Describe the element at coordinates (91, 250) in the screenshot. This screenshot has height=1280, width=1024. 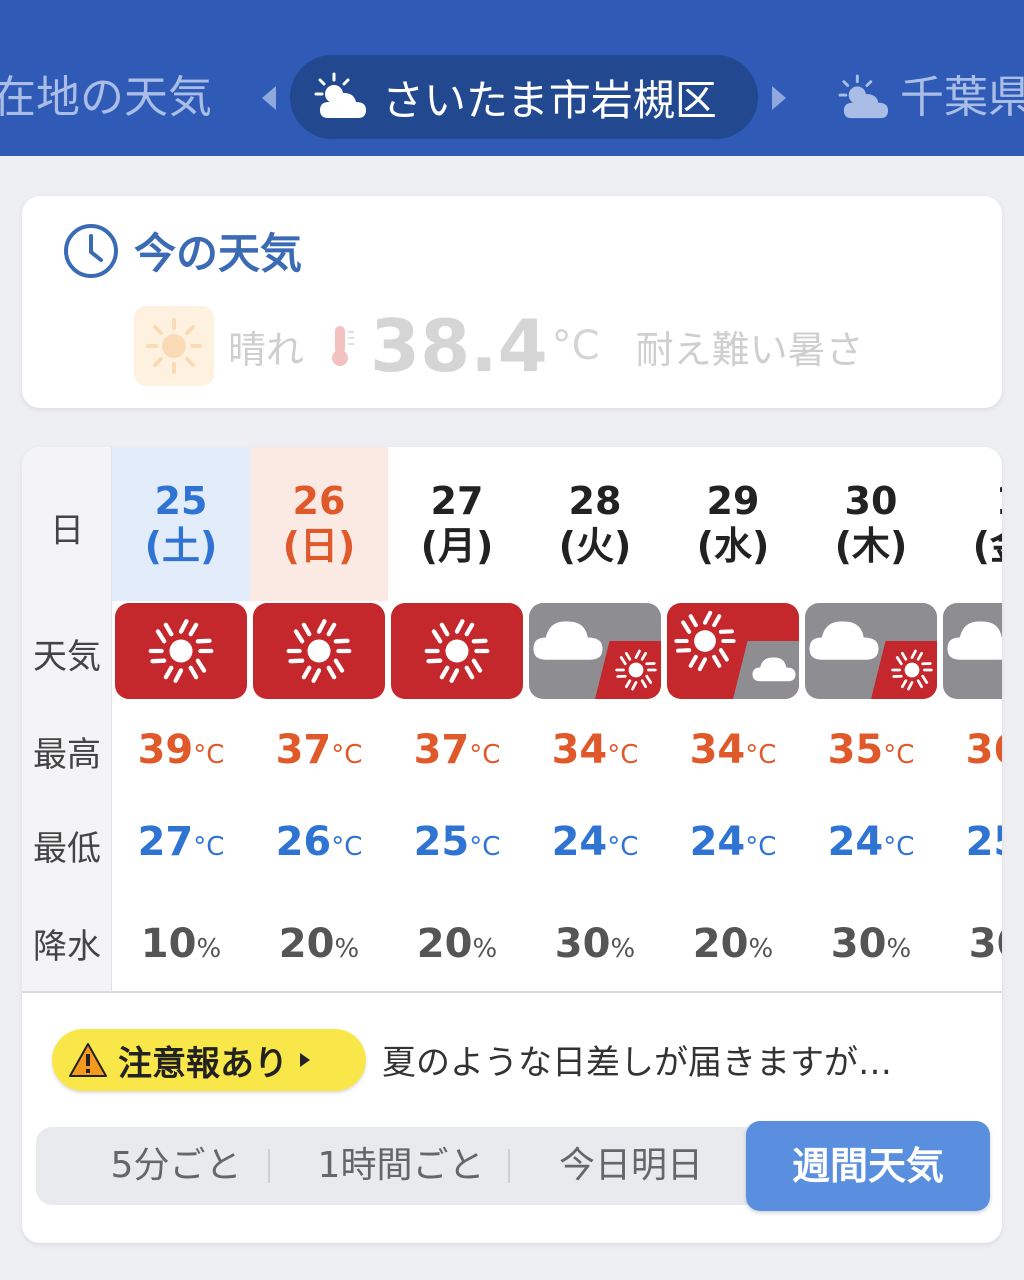
I see `clock-icon` at that location.